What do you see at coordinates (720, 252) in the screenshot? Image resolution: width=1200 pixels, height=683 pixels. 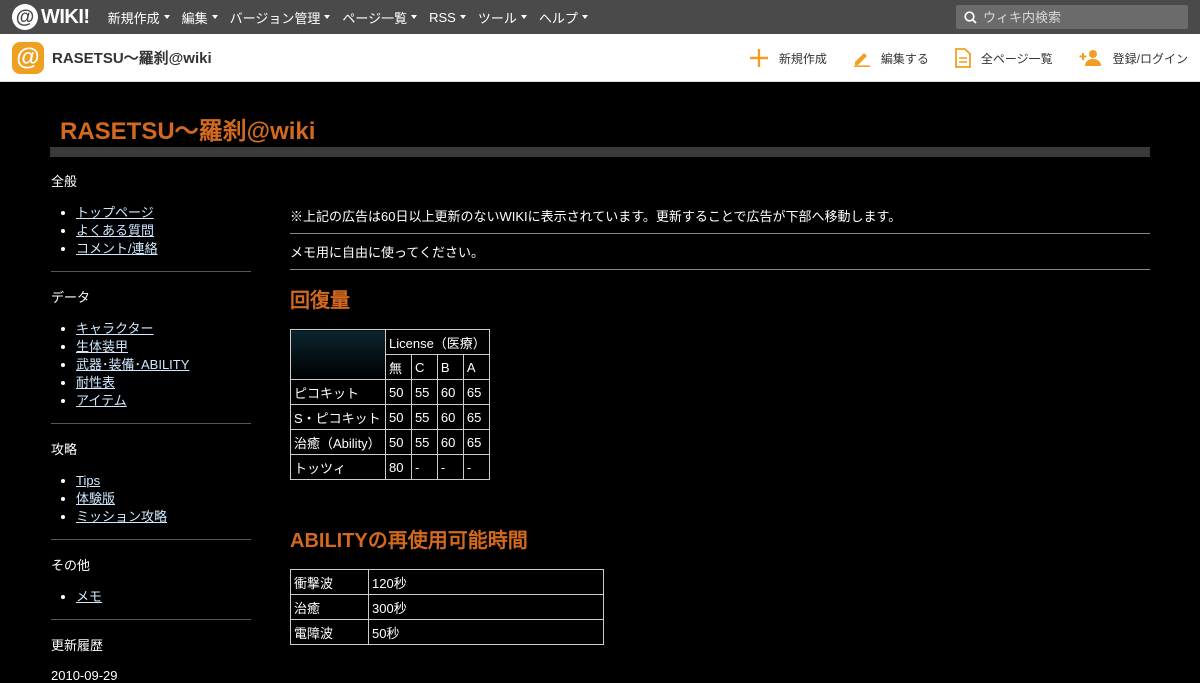 I see `memo-text: メモ用に自由に使ってください。` at bounding box center [720, 252].